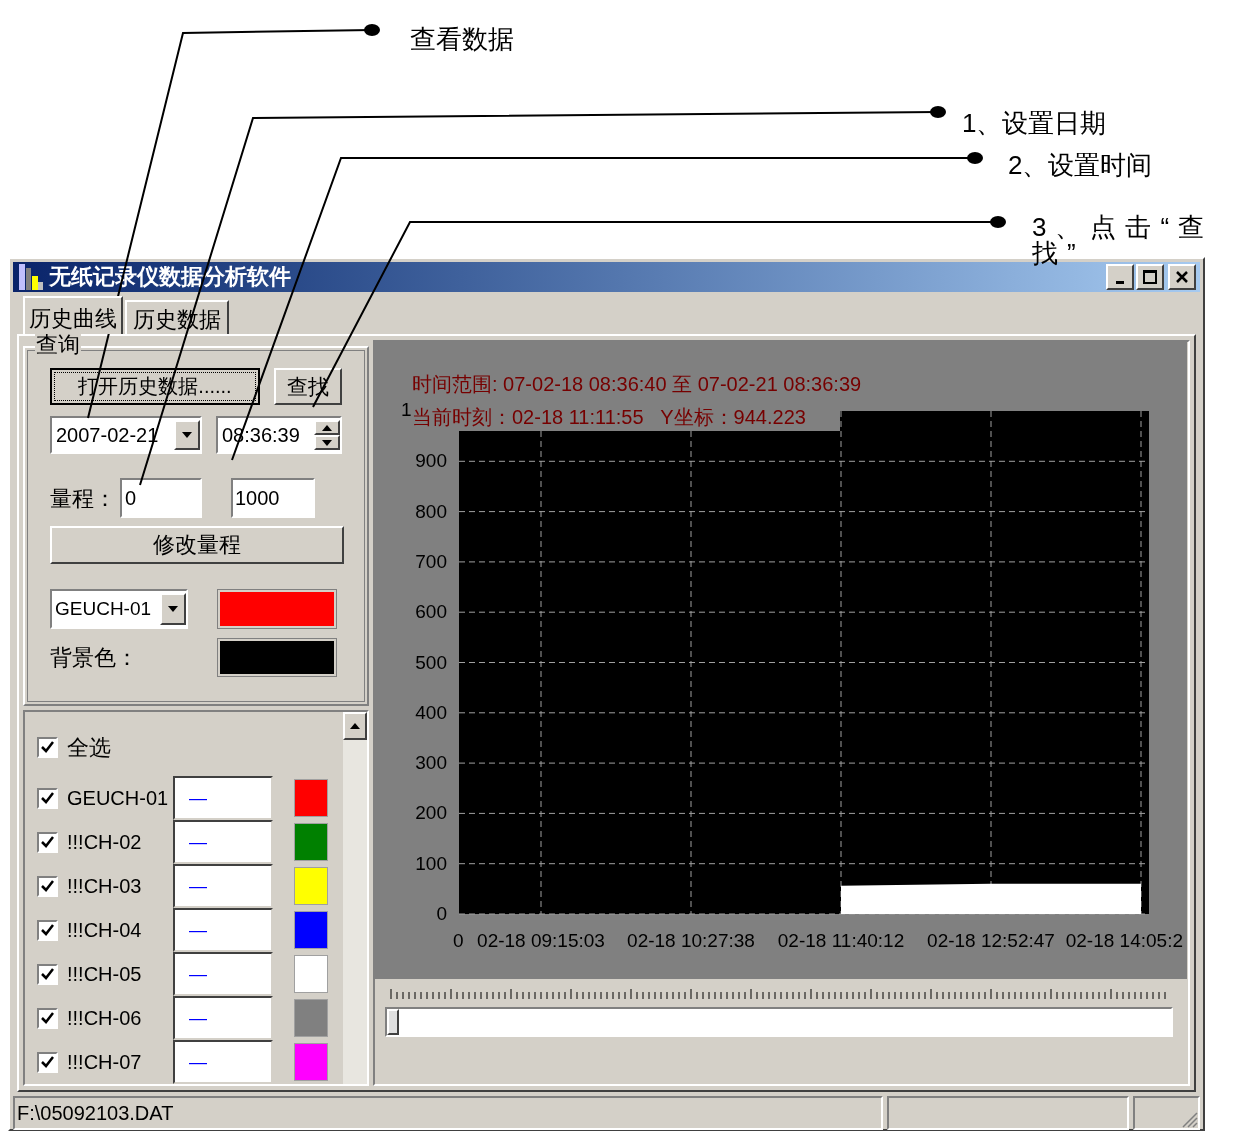 The image size is (1239, 1131). What do you see at coordinates (1034, 123) in the screenshot?
I see `annotation-text: 1、设置日期` at bounding box center [1034, 123].